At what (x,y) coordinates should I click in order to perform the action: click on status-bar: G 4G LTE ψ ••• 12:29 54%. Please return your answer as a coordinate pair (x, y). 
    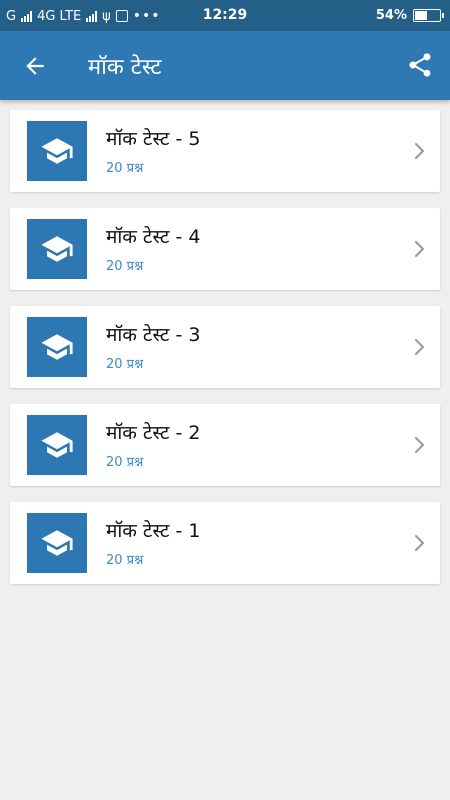
    Looking at the image, I should click on (225, 15).